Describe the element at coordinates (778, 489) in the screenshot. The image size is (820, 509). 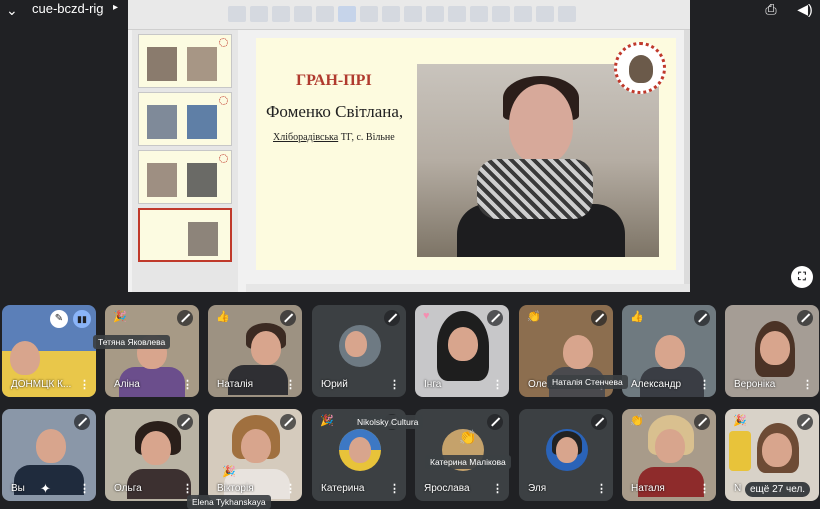
I see `more-participants-badge: ещё 27 чел.` at that location.